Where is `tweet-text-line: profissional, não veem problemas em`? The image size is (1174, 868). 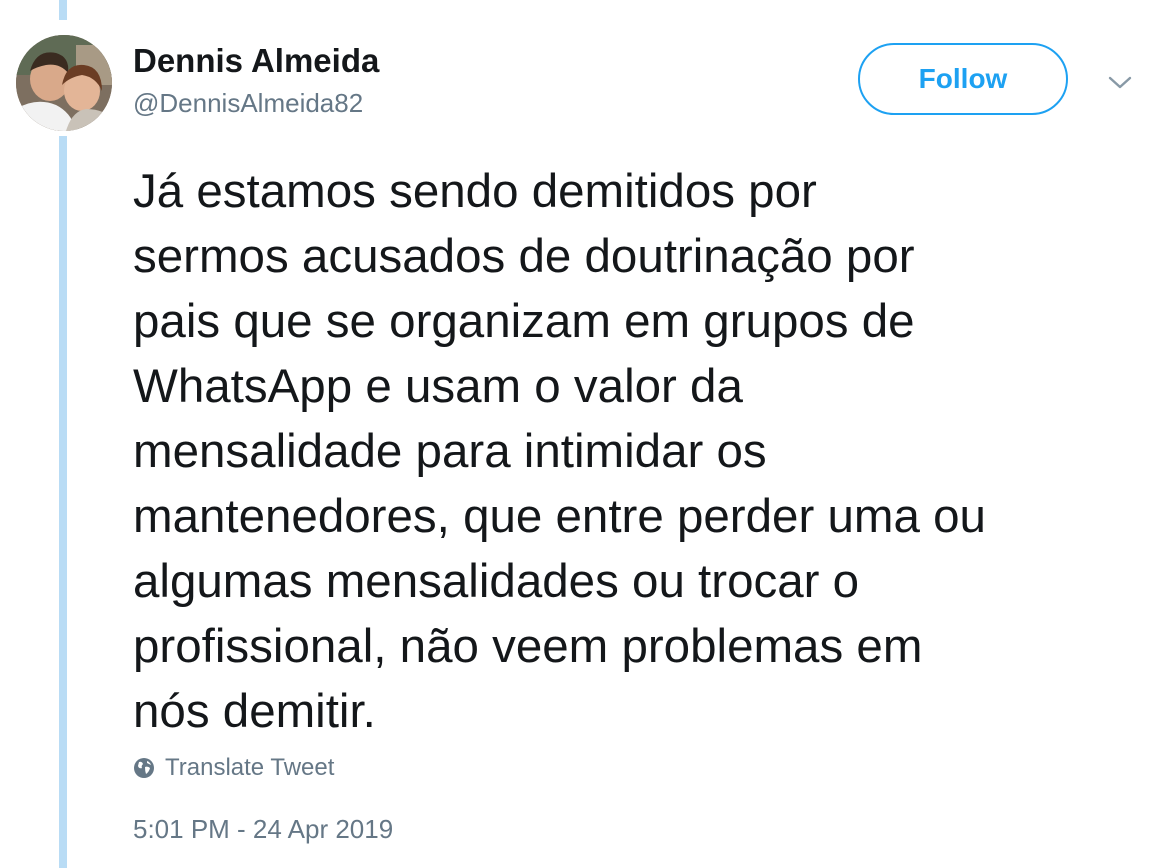
tweet-text-line: profissional, não veem problemas em is located at coordinates (528, 646).